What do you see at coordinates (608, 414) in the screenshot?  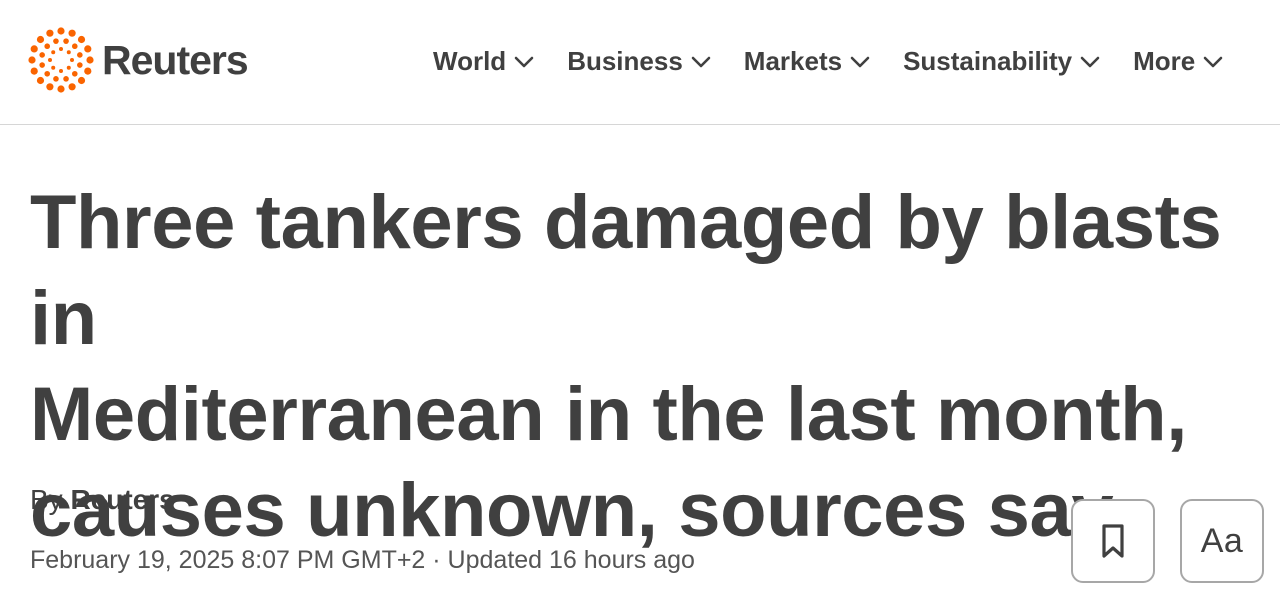 I see `headline-line: Mediterranean in the last month,` at bounding box center [608, 414].